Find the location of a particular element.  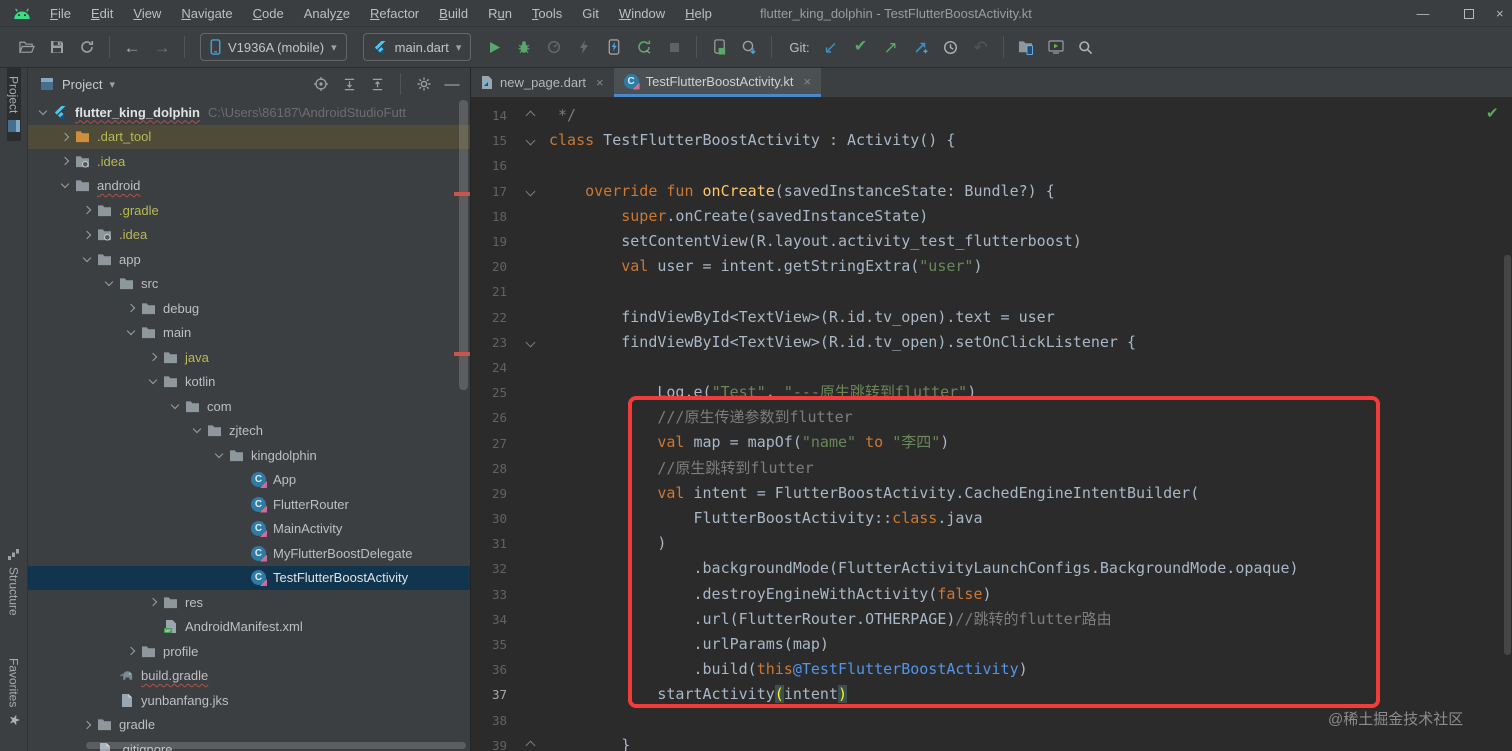

tree-item-MyFlutterBoostDelegate: C MyFlutterBoostDelegate is located at coordinates (249, 553).